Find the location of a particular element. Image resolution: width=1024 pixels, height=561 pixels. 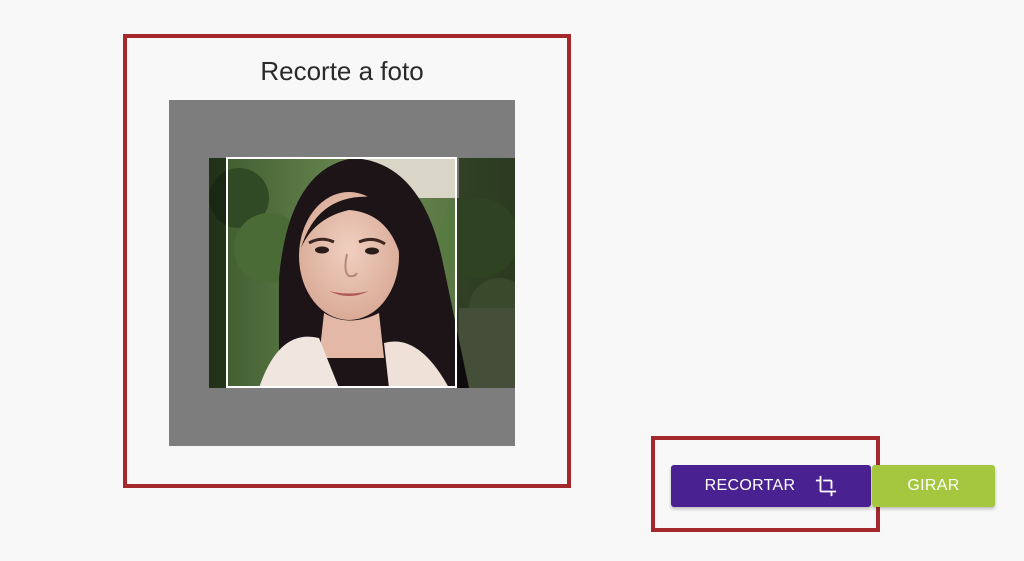

crop-mask-left is located at coordinates (218, 273).